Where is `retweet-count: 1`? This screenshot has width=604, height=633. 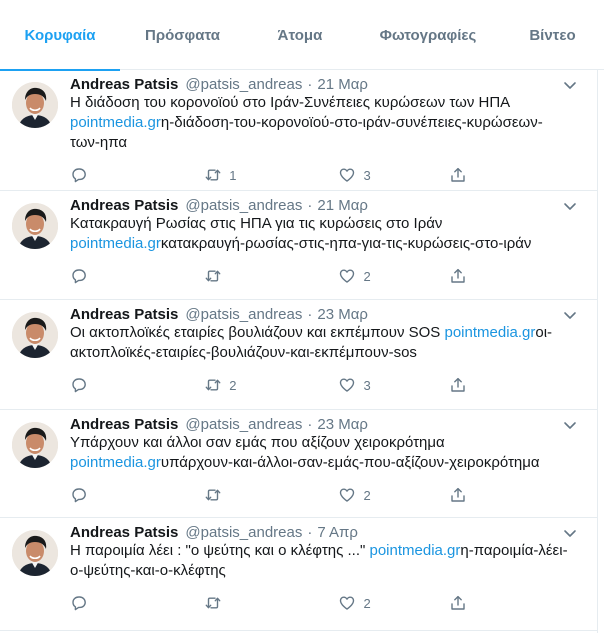 retweet-count: 1 is located at coordinates (233, 175).